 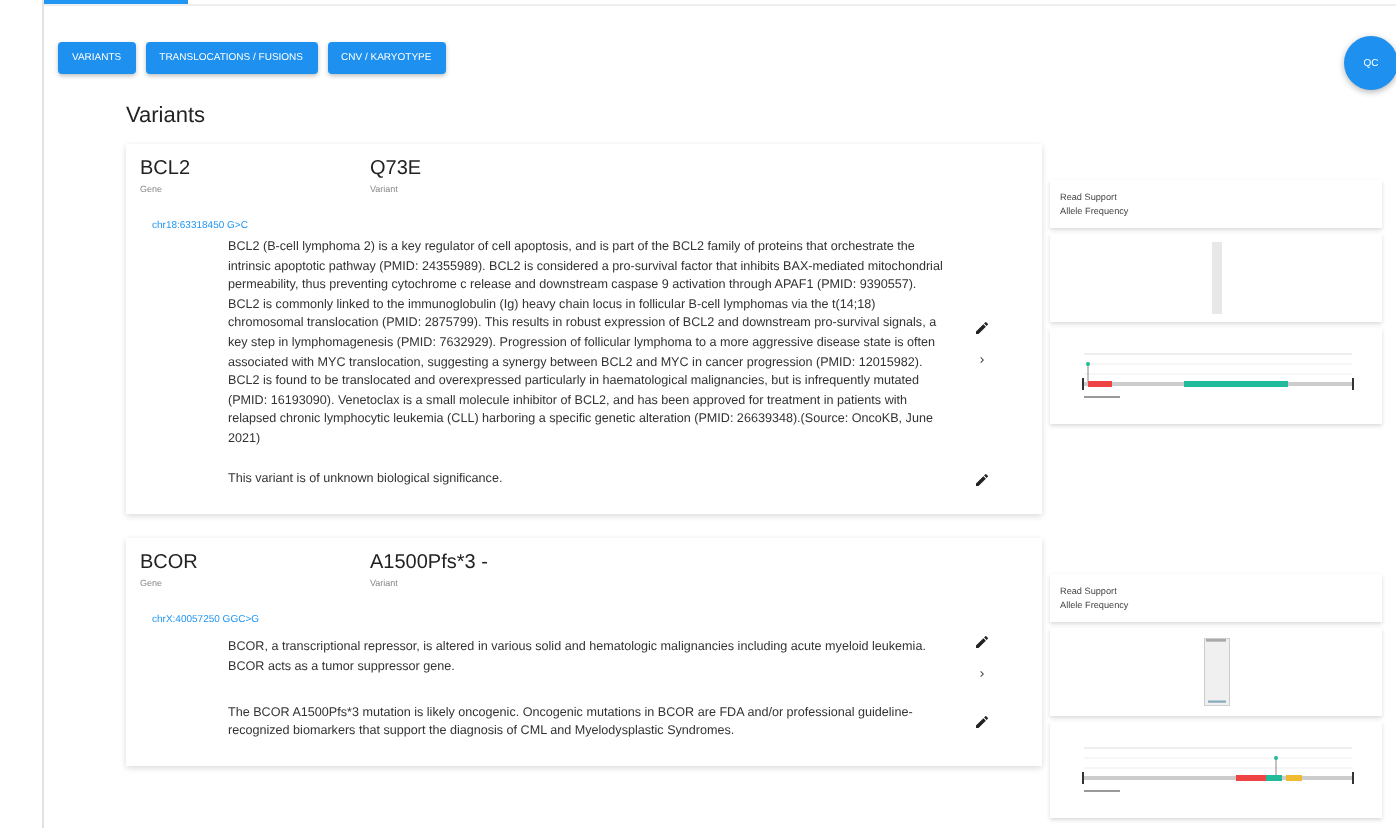 I want to click on variant-name: Q73E, so click(x=397, y=169).